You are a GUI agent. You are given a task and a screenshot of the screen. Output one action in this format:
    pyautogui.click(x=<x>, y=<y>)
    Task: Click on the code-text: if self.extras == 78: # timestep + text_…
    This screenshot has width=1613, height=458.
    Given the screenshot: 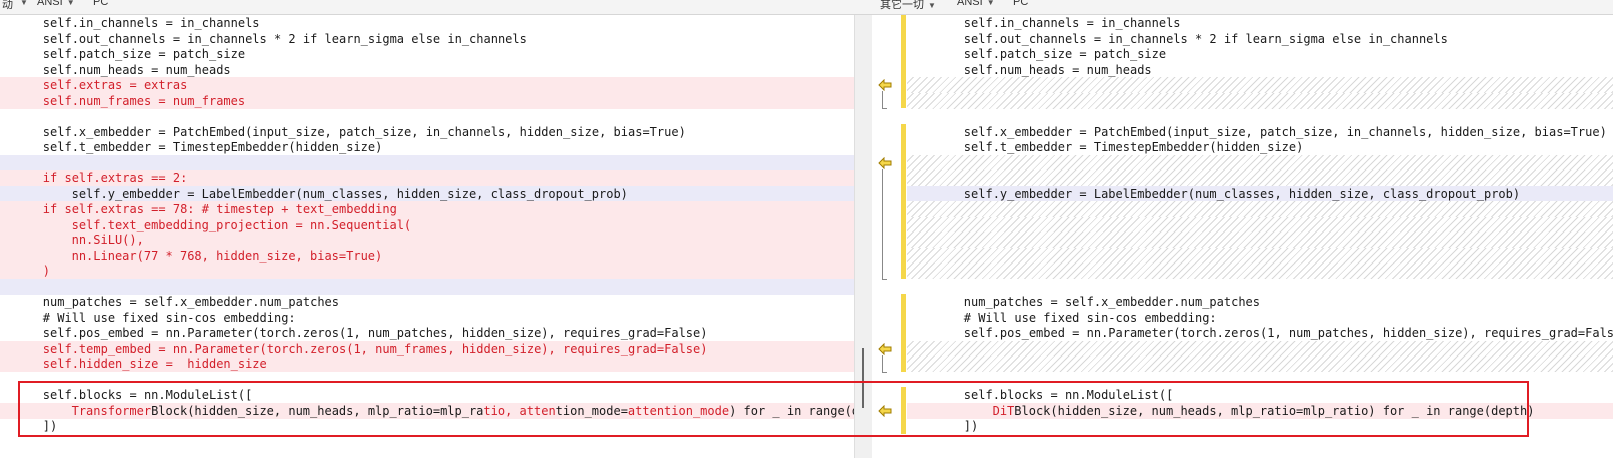 What is the action you would take?
    pyautogui.click(x=219, y=209)
    